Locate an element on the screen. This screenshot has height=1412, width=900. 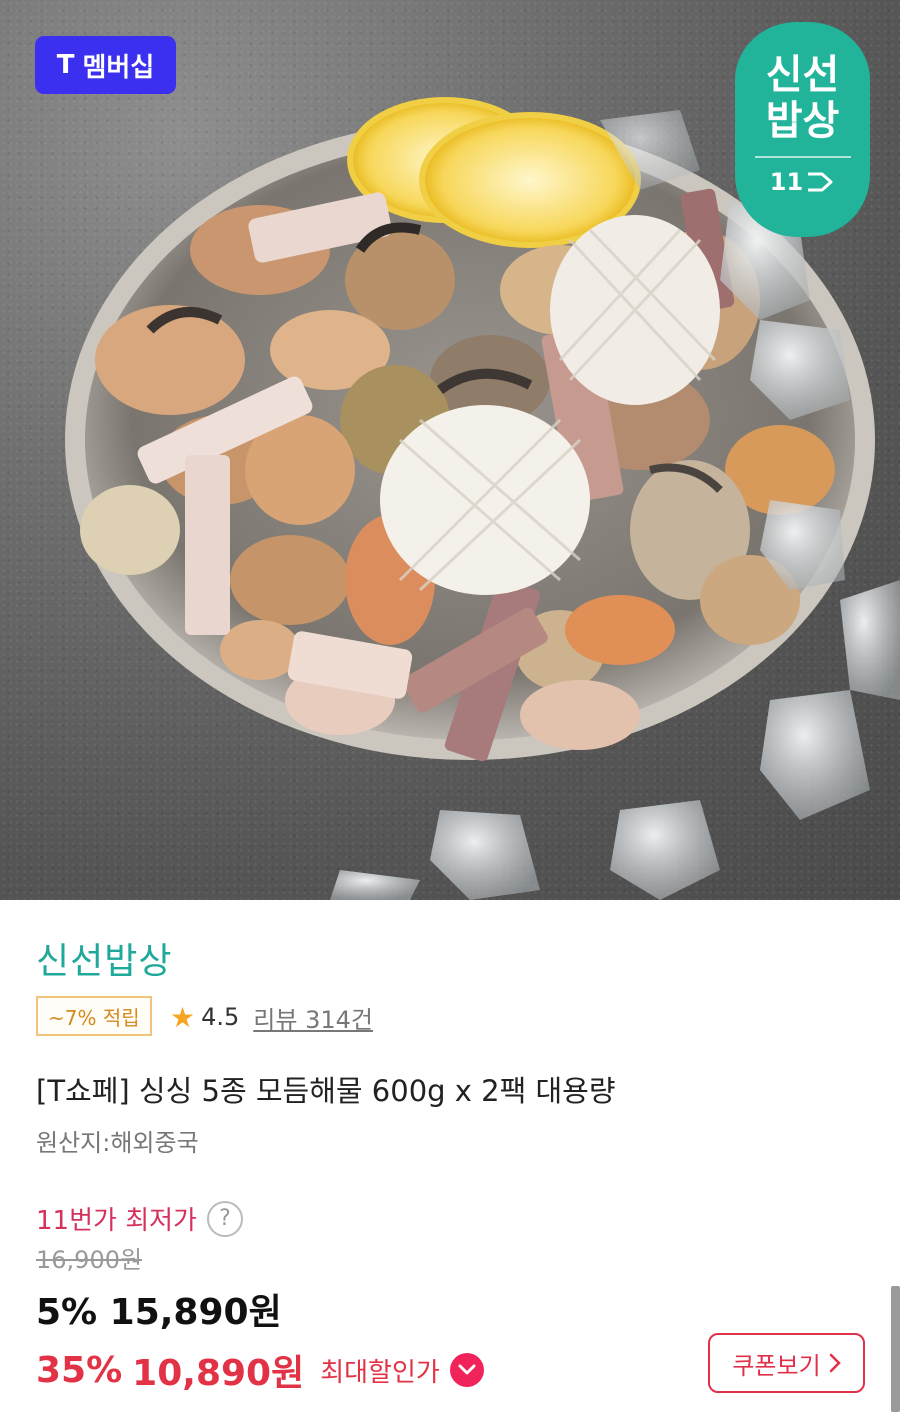
t-membership-badge: T 멤버십 is located at coordinates (105, 65).